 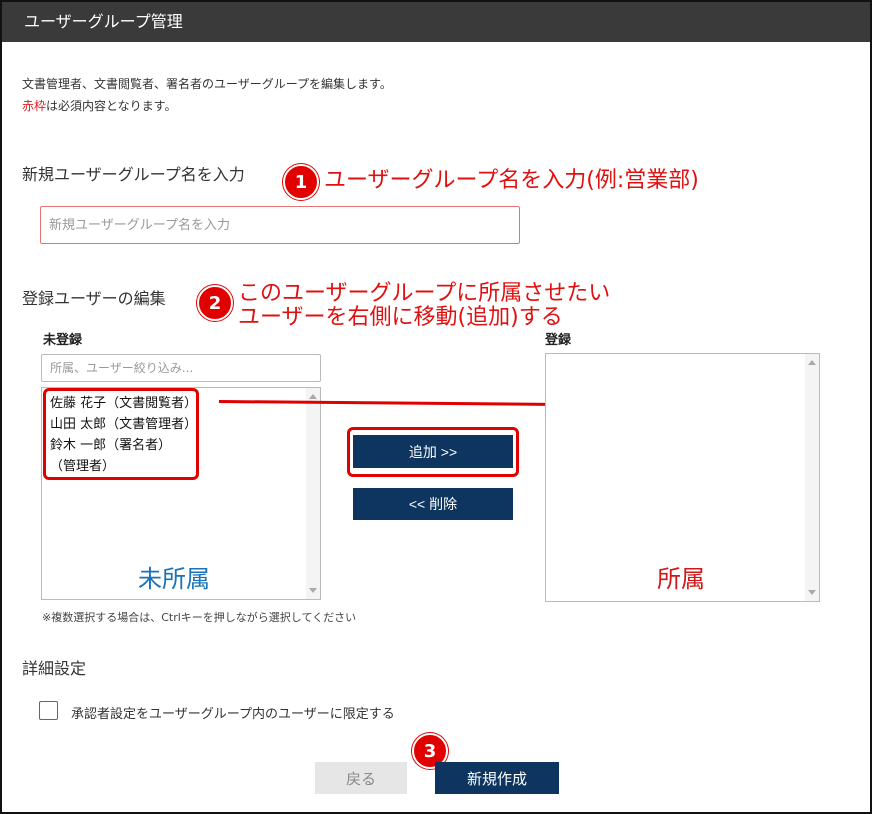 What do you see at coordinates (400, 317) in the screenshot?
I see `step2-annotation-line2: ユーザーを右側に移動(追加)する` at bounding box center [400, 317].